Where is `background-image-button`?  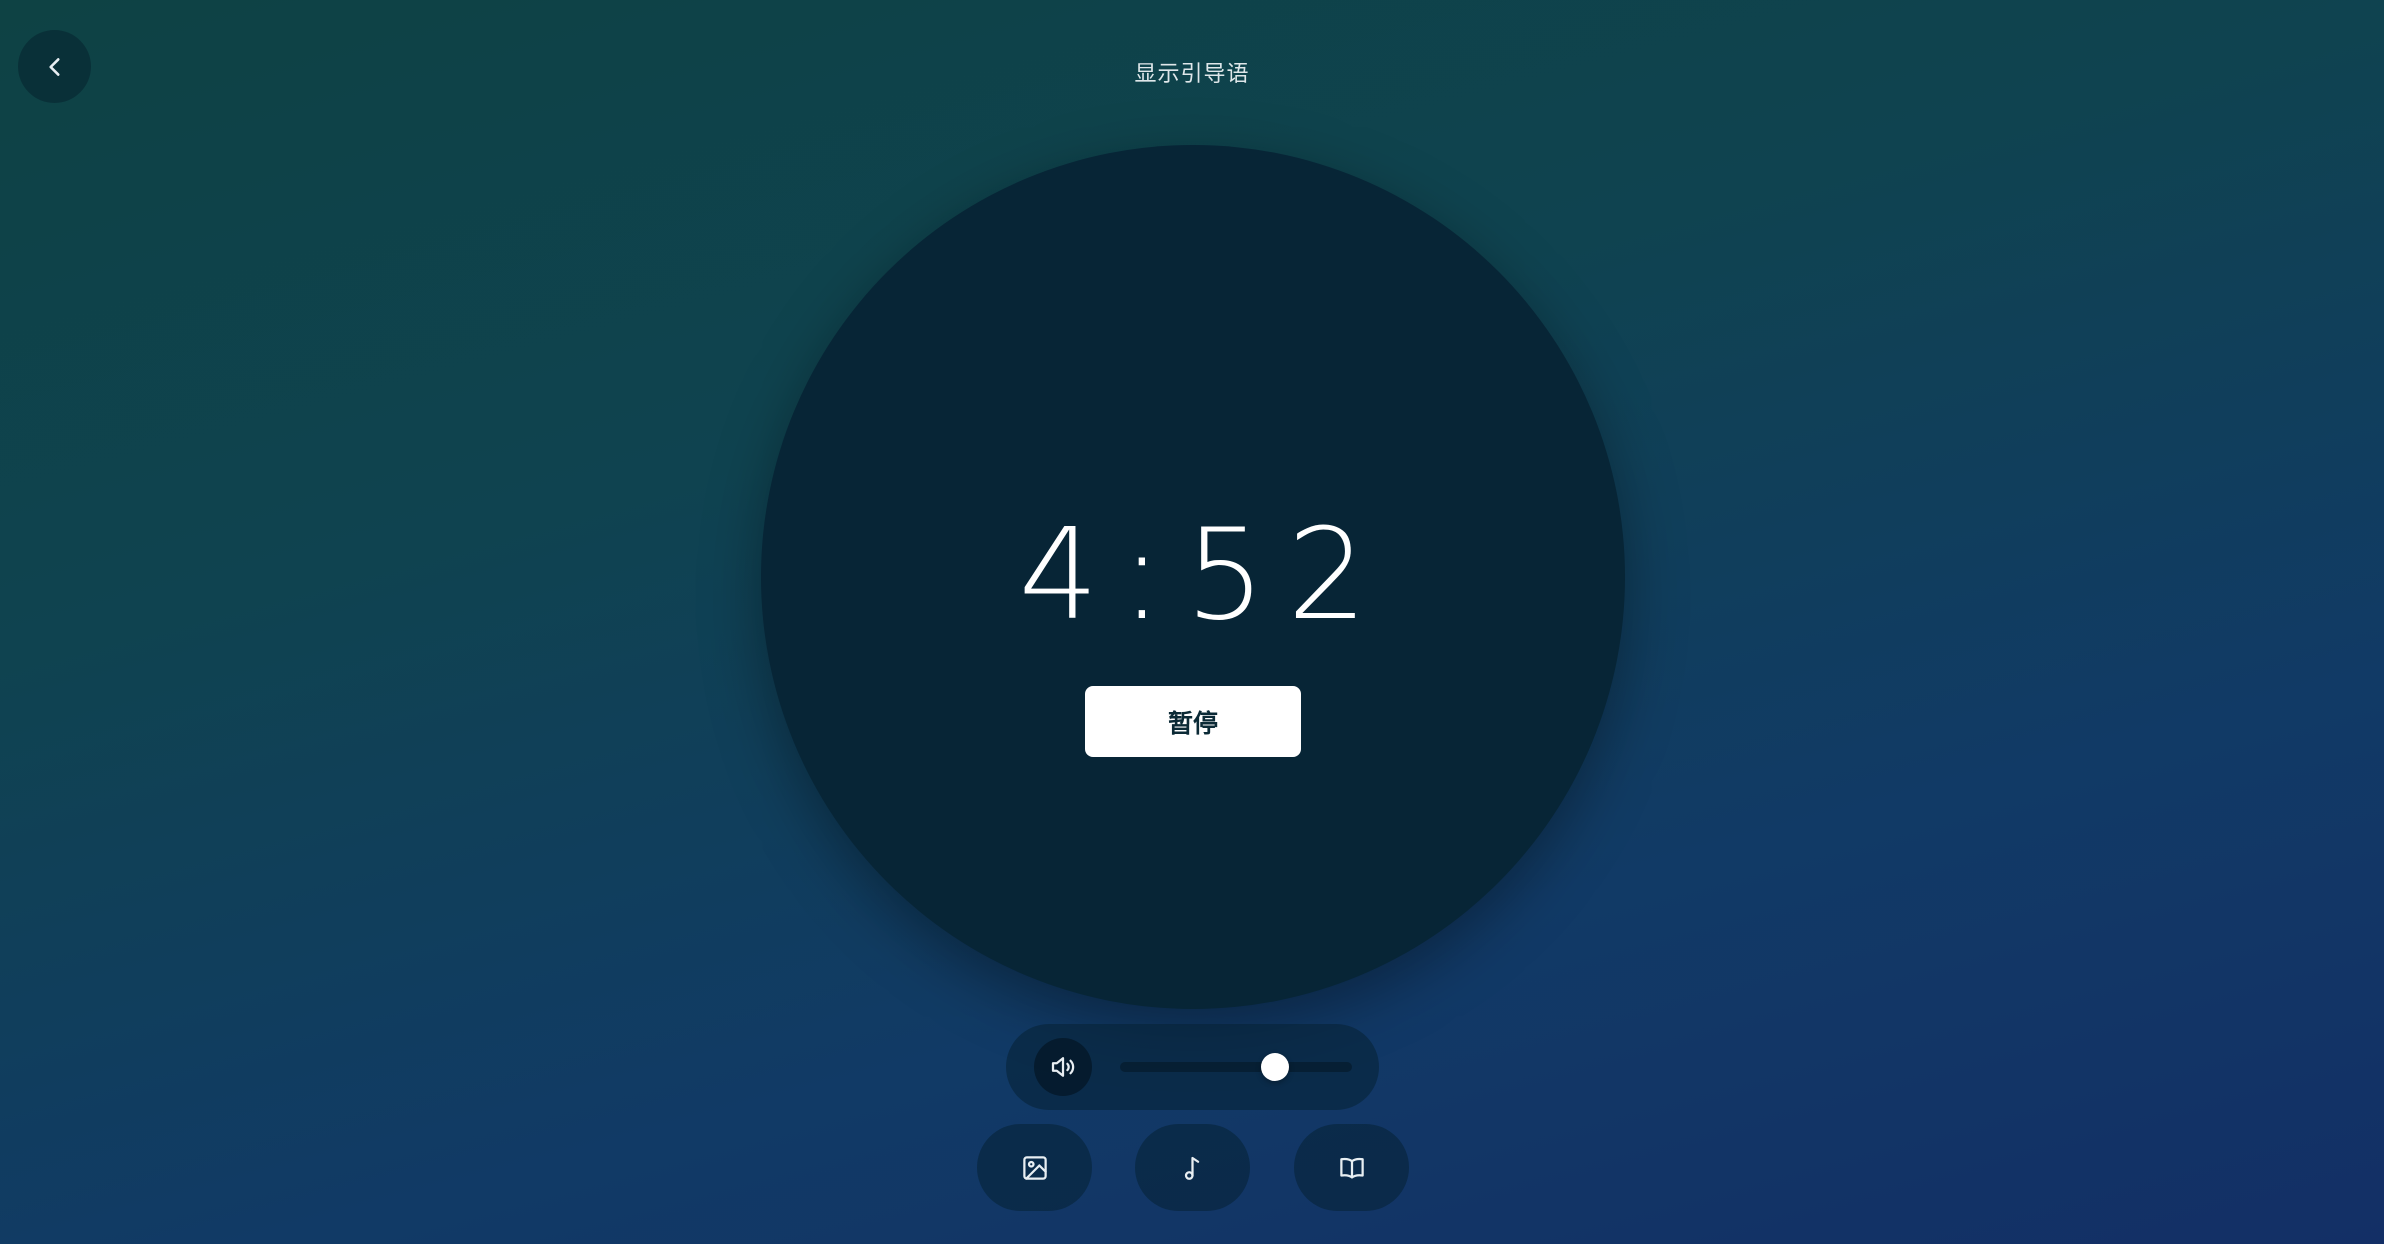 background-image-button is located at coordinates (1034, 1167).